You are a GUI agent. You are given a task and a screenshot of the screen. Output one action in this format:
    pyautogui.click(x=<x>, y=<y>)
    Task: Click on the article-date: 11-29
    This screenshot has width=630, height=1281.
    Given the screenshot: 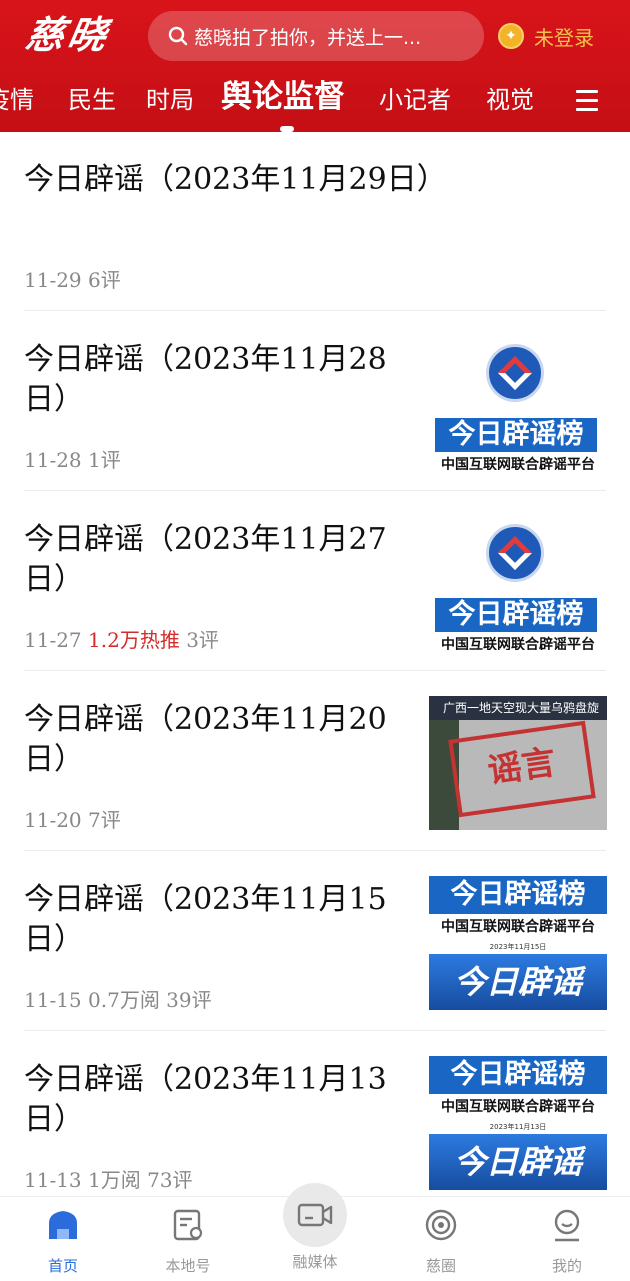 What is the action you would take?
    pyautogui.click(x=53, y=280)
    